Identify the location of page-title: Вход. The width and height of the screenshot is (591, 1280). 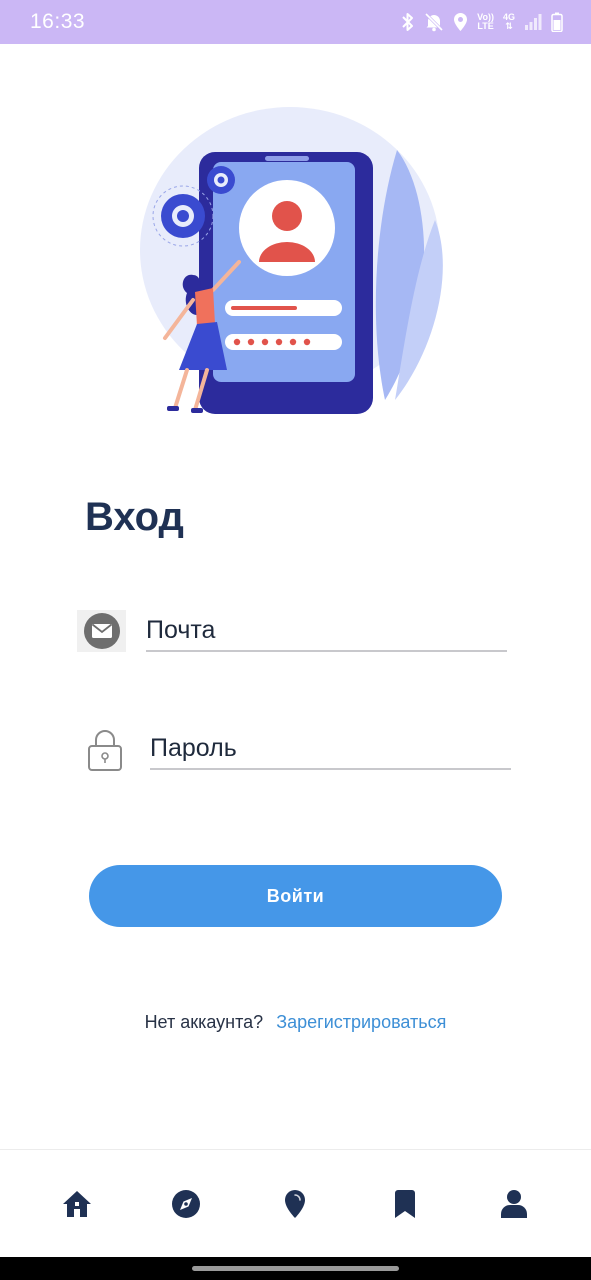
(134, 517).